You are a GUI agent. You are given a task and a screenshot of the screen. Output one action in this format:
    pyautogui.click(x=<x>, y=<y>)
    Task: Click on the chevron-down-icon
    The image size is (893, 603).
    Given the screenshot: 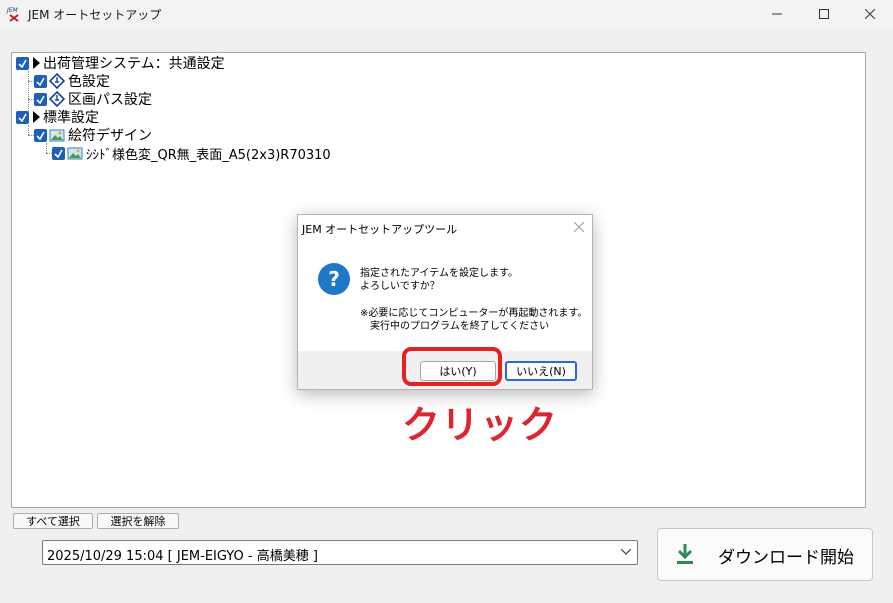 What is the action you would take?
    pyautogui.click(x=626, y=552)
    